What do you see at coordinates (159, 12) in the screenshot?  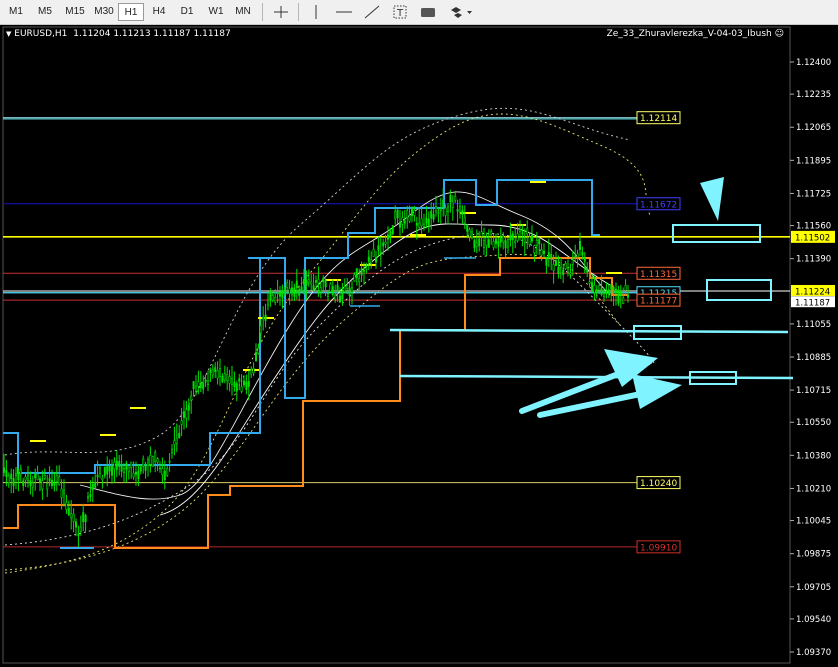 I see `timeframe-h4: H4` at bounding box center [159, 12].